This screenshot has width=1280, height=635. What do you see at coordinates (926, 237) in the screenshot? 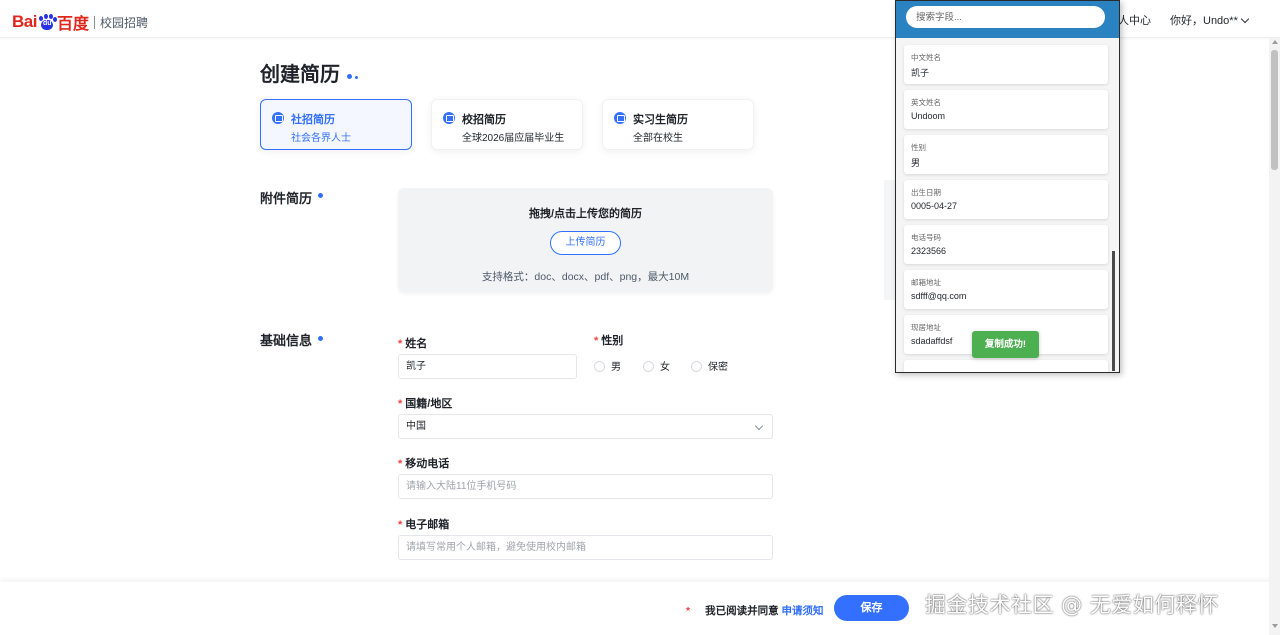
I see `field-key: 电话号码` at bounding box center [926, 237].